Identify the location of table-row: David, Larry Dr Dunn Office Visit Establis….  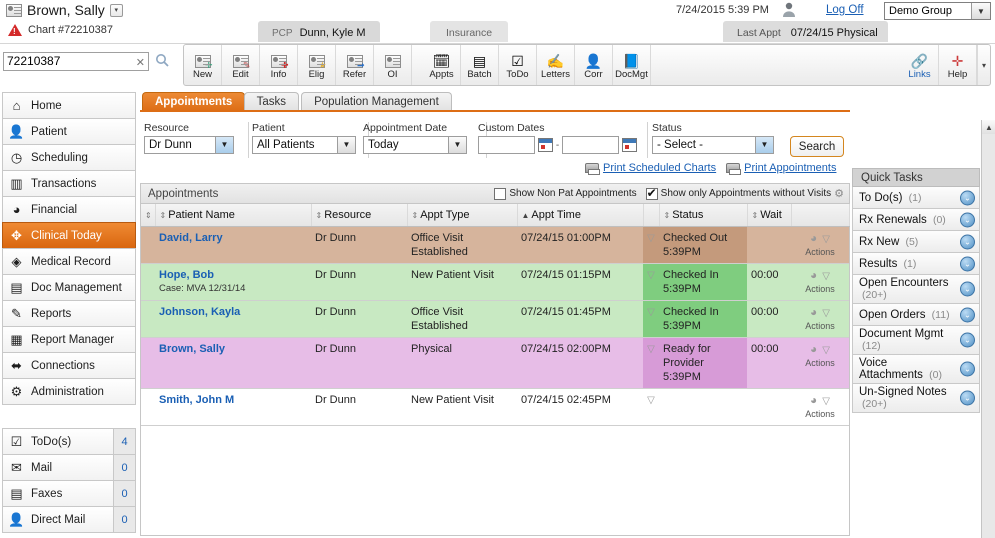
(495, 245).